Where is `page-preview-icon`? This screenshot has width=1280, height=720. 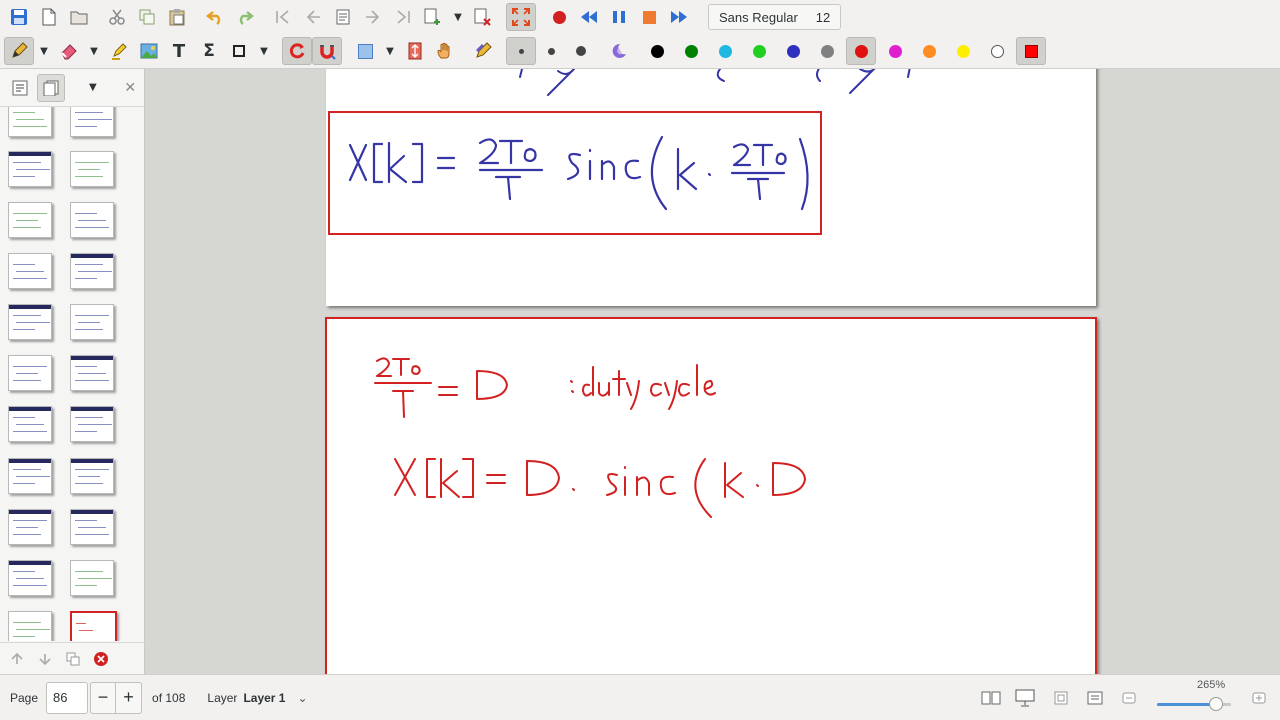 page-preview-icon is located at coordinates (51, 87).